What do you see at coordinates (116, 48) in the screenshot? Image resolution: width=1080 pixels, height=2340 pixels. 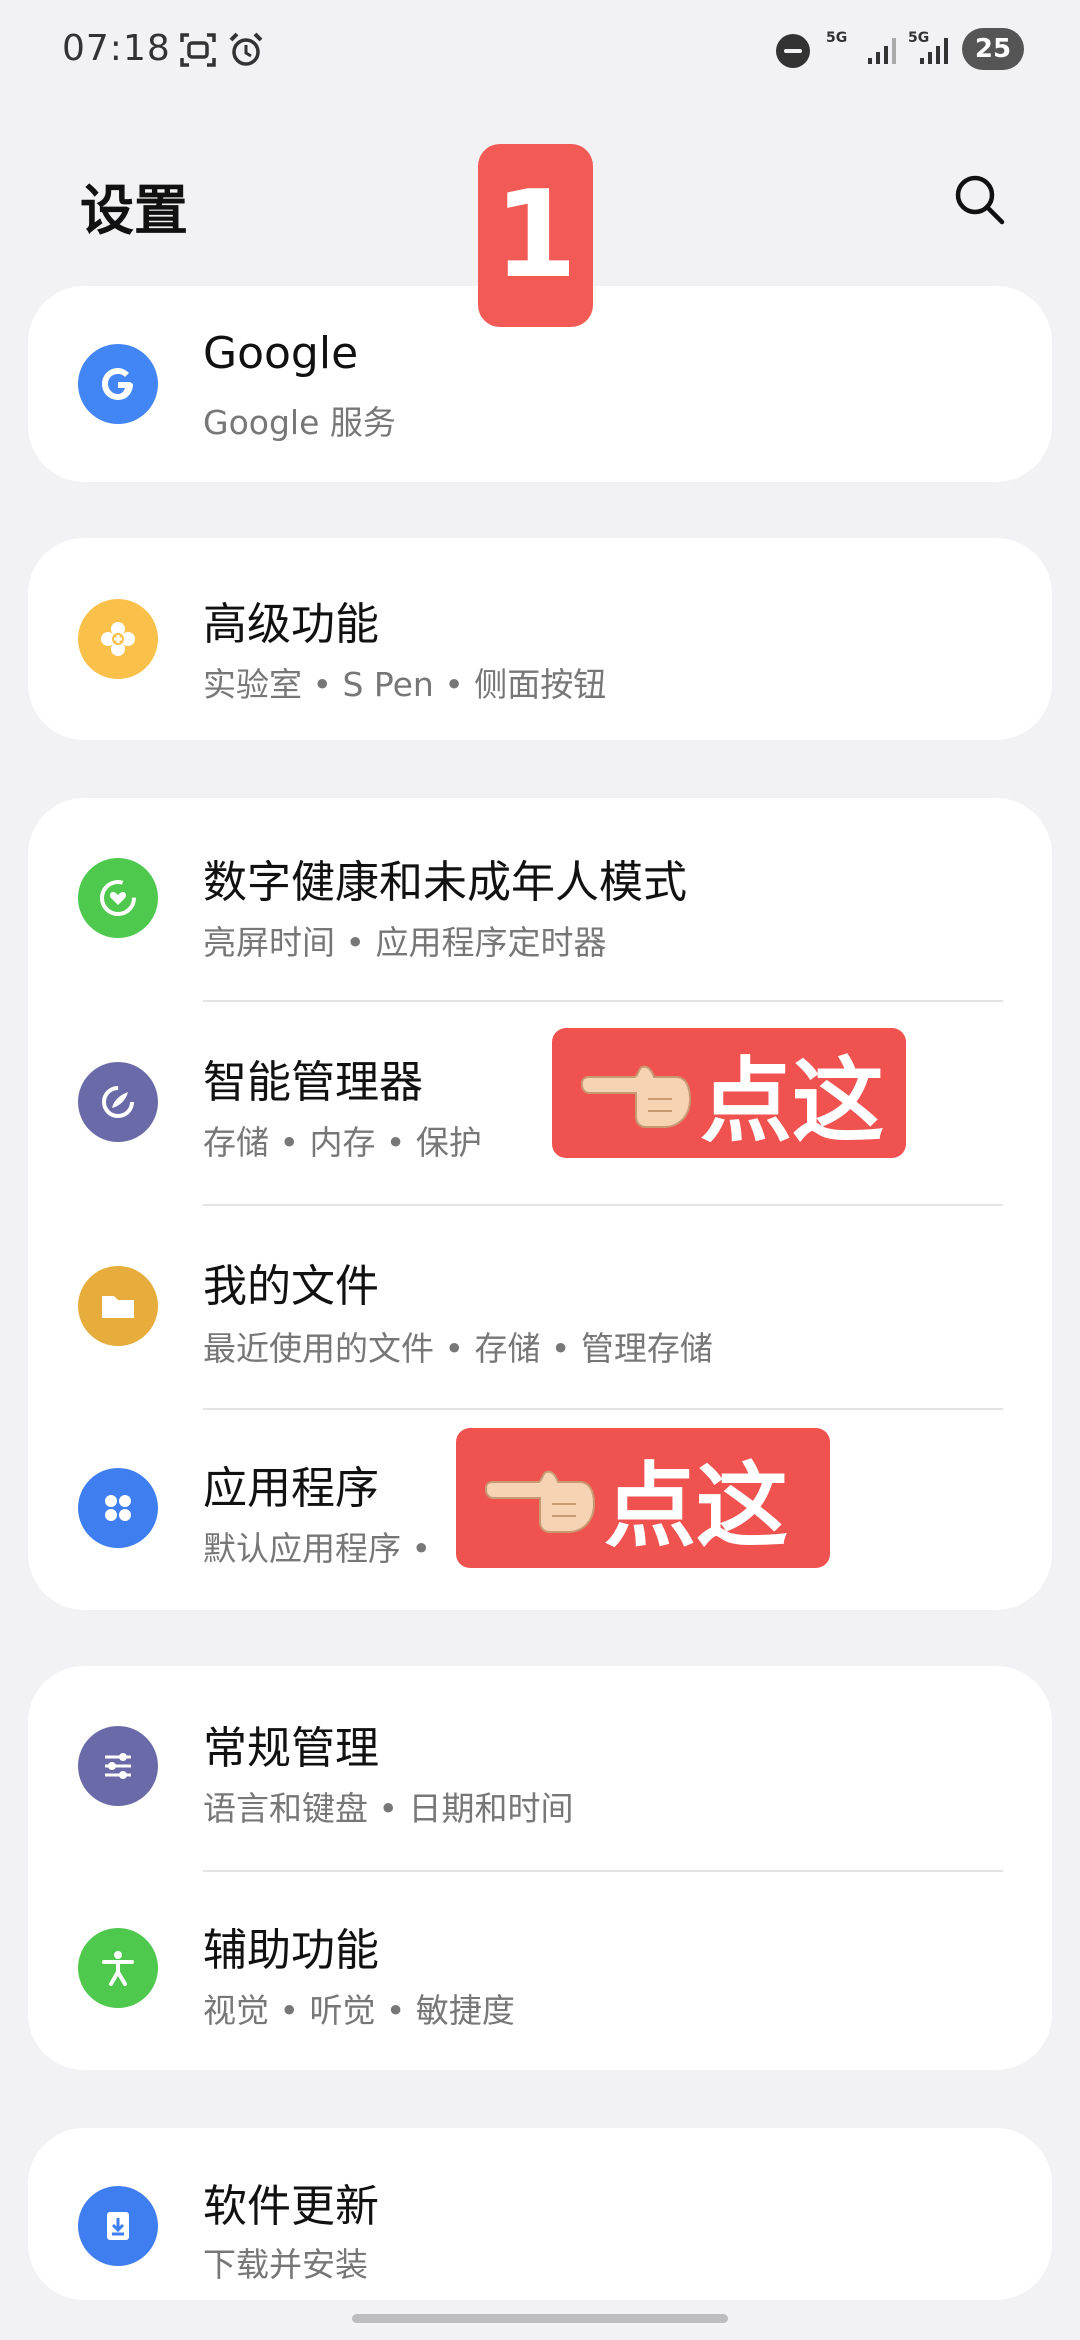 I see `status-time: 07:18` at bounding box center [116, 48].